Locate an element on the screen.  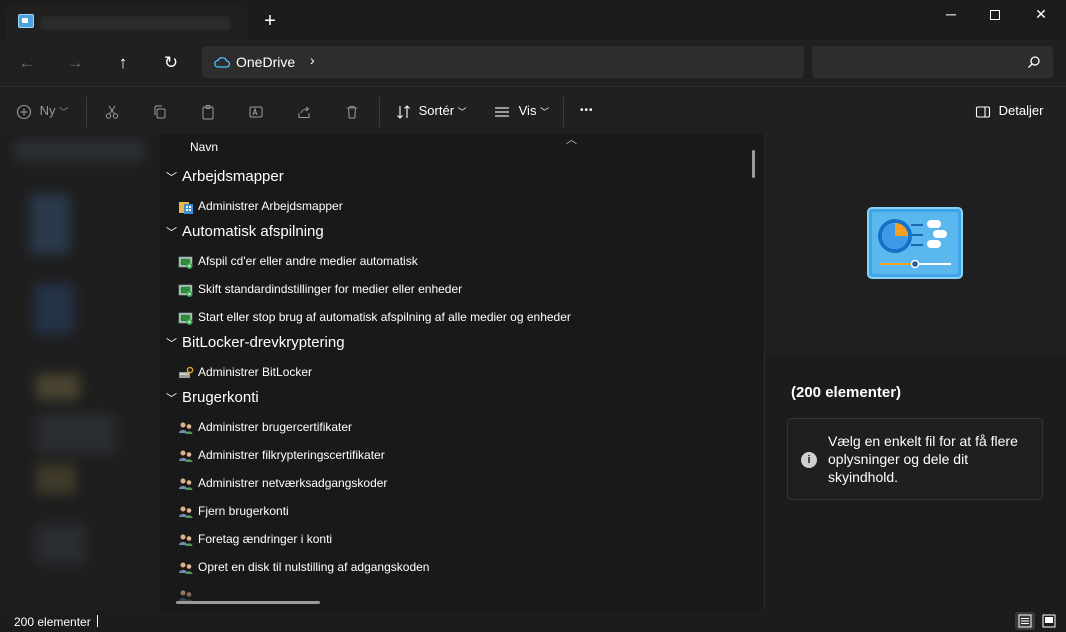
sort-ascending-icon: ︿ is located at coordinates (571, 140).